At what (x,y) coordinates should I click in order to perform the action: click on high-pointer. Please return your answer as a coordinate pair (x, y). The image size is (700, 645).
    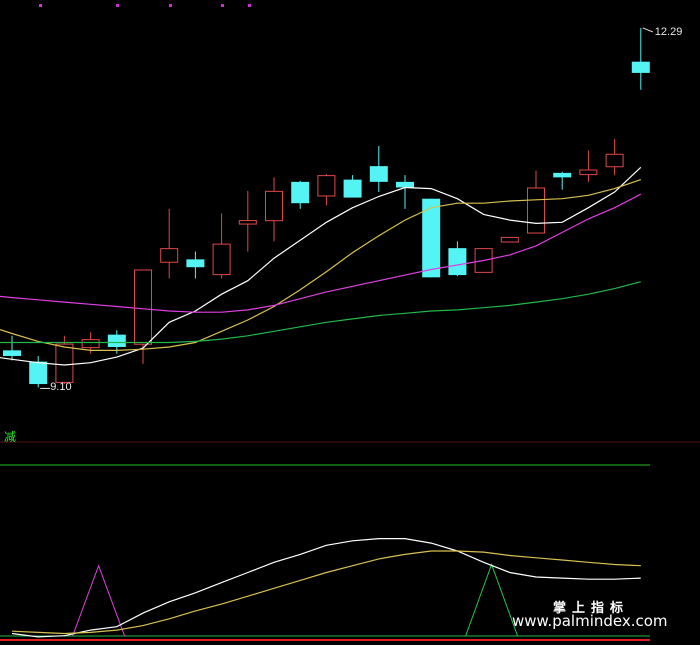
    Looking at the image, I should click on (647, 30).